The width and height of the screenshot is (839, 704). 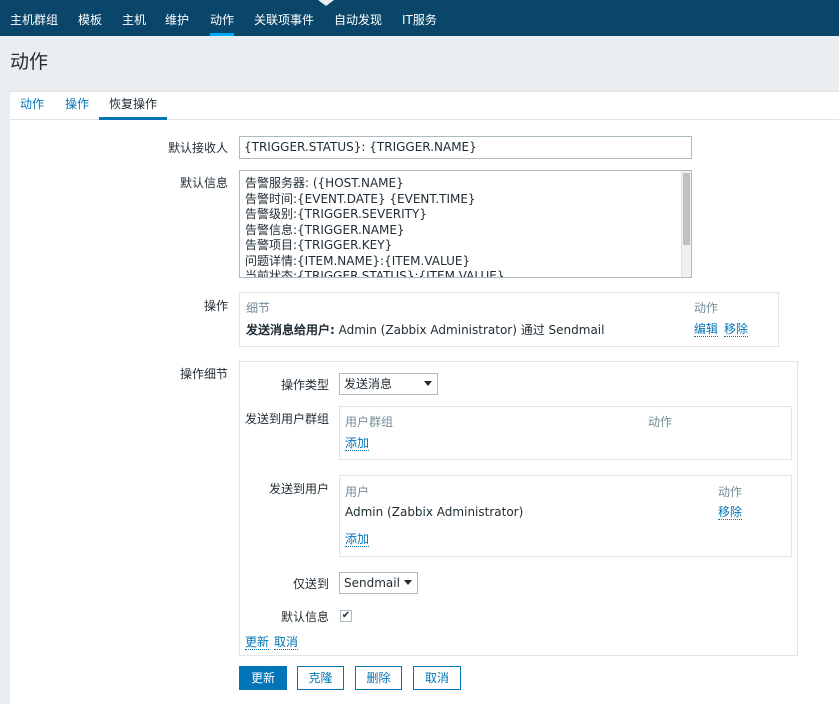 I want to click on update-details-link: 更新, so click(x=257, y=642).